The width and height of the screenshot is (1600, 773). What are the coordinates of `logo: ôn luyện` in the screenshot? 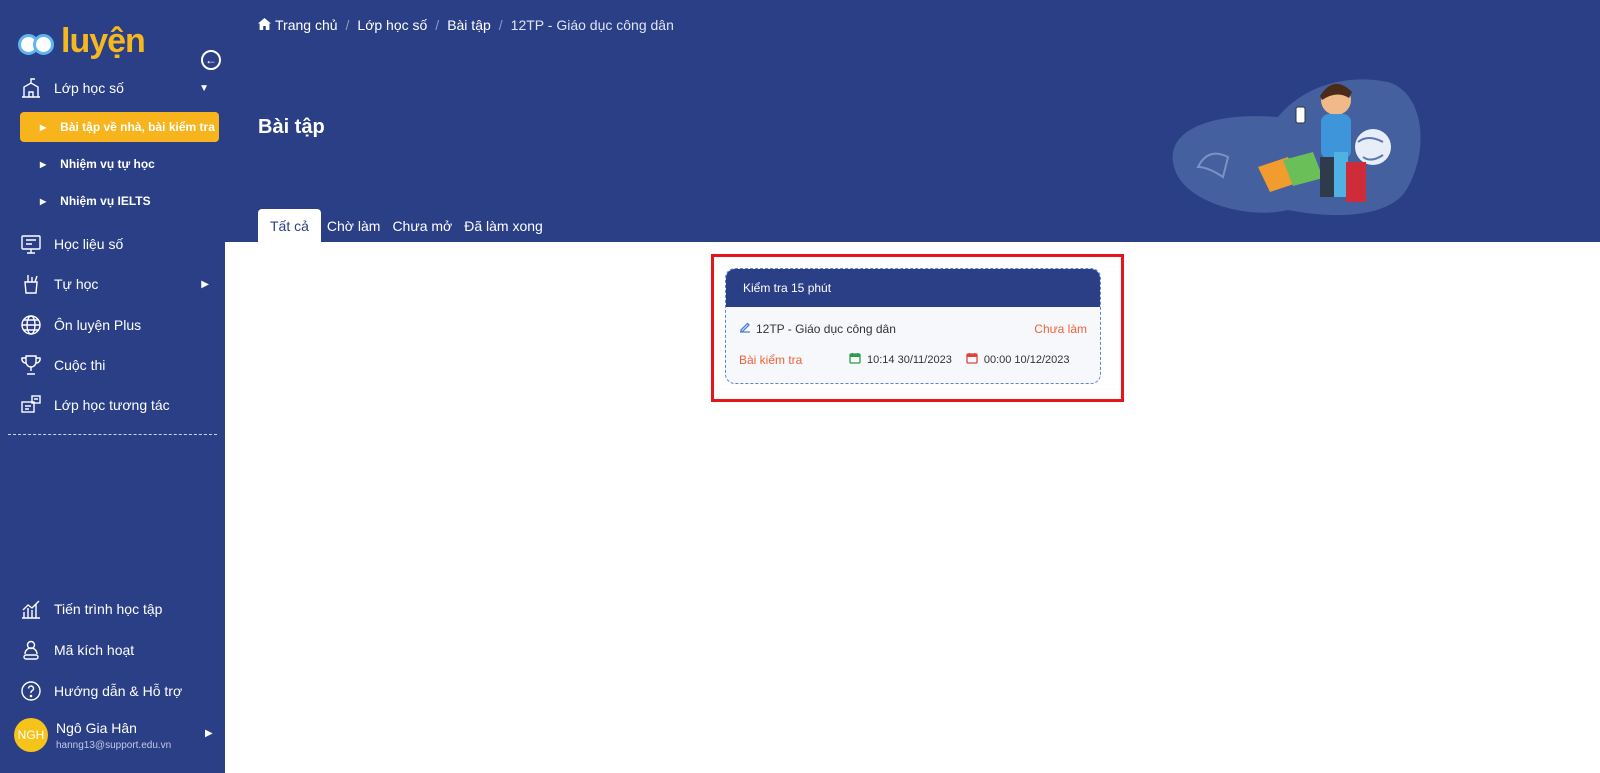 It's located at (82, 41).